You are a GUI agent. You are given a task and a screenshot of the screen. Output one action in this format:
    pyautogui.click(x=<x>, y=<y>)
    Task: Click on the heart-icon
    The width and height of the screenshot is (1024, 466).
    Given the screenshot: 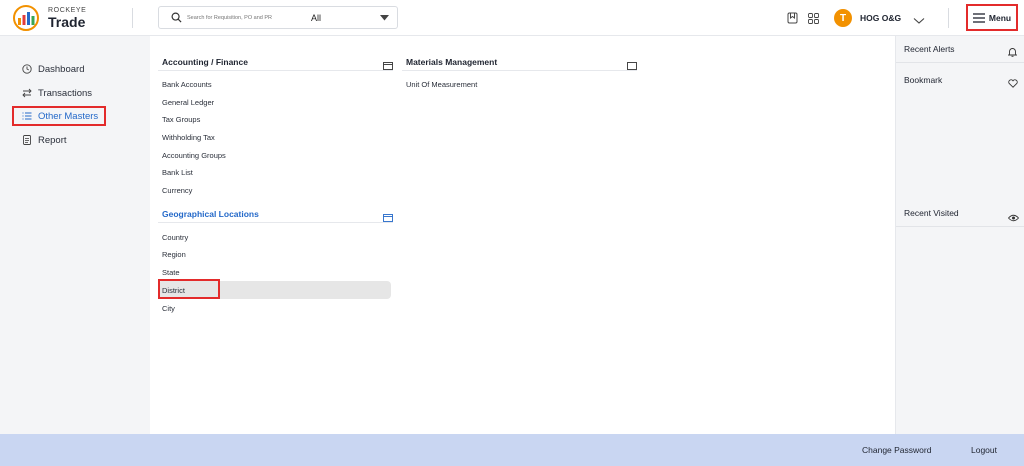 What is the action you would take?
    pyautogui.click(x=1013, y=84)
    